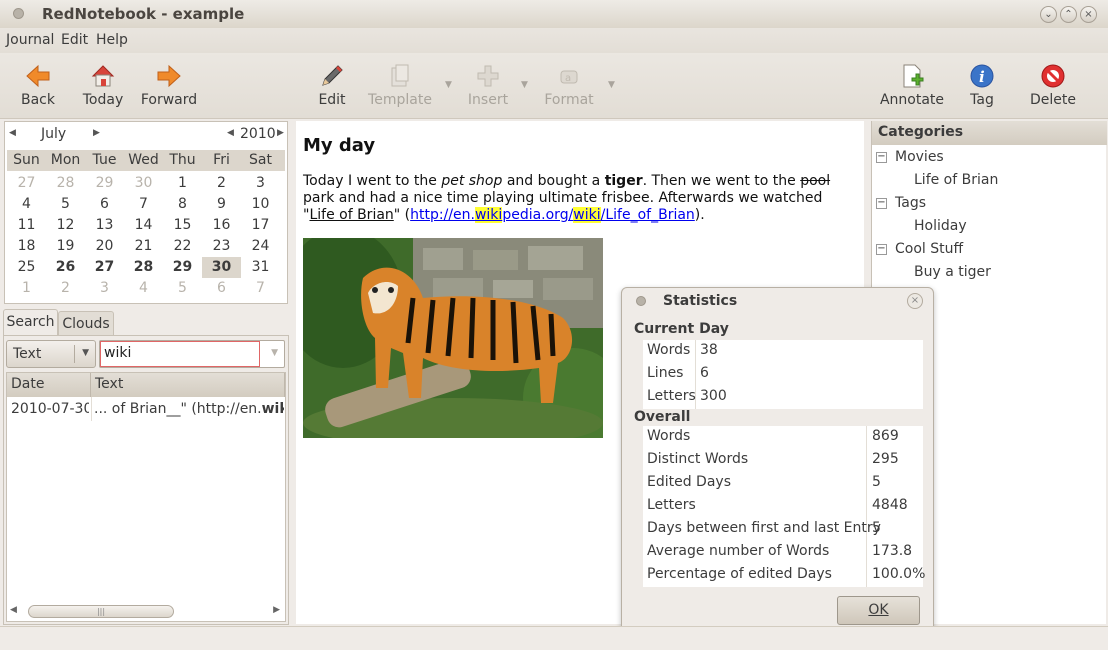  What do you see at coordinates (104, 246) in the screenshot?
I see `calendar-day: 20` at bounding box center [104, 246].